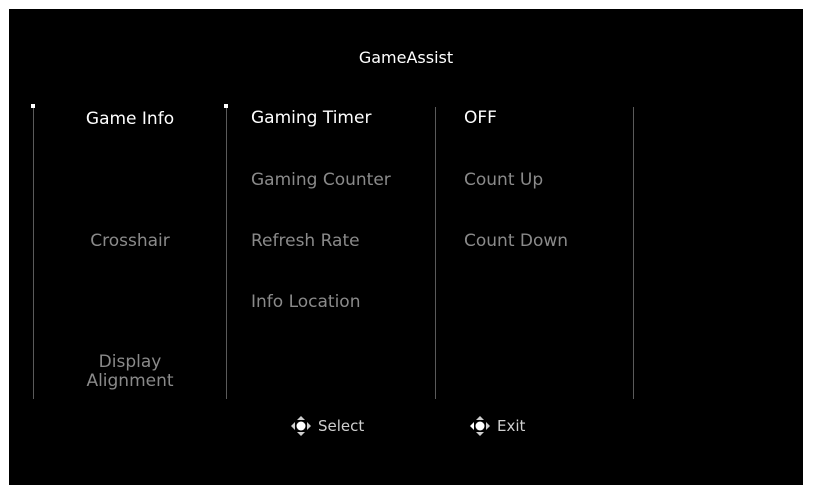  I want to click on option-count-down: Count Down, so click(516, 241).